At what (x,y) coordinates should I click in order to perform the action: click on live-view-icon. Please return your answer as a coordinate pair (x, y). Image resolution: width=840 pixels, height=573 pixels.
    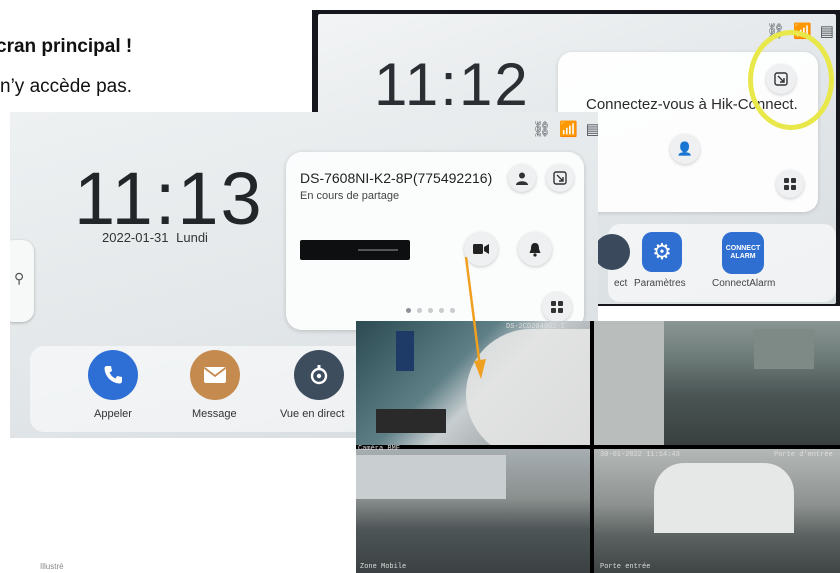
    Looking at the image, I should click on (319, 375).